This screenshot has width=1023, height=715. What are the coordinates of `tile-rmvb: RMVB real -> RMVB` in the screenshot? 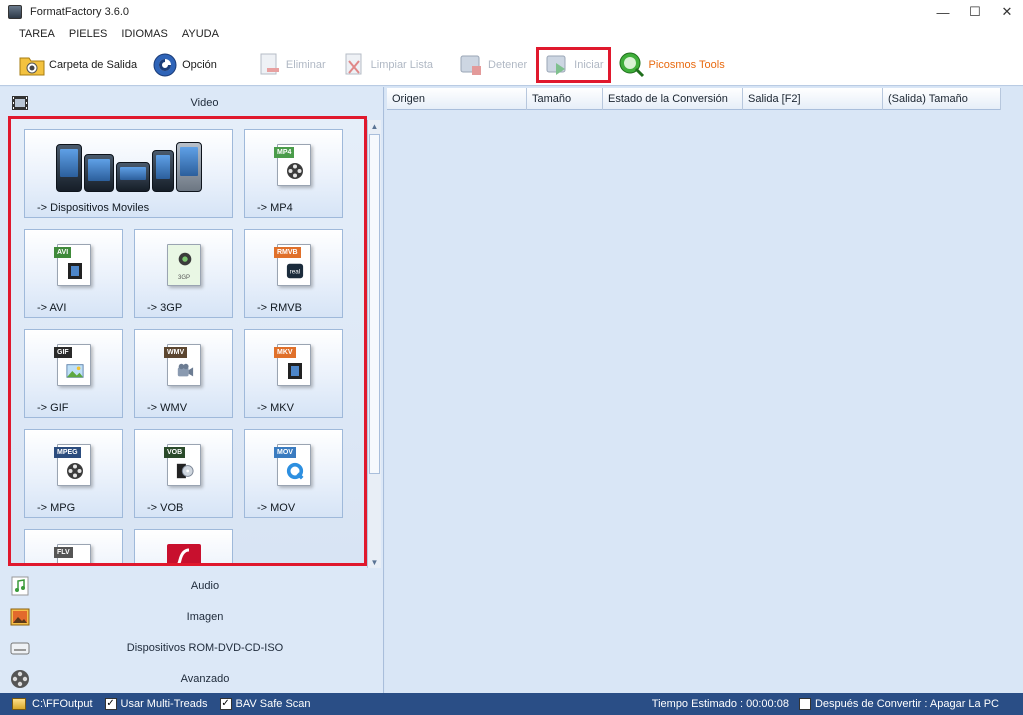 It's located at (293, 273).